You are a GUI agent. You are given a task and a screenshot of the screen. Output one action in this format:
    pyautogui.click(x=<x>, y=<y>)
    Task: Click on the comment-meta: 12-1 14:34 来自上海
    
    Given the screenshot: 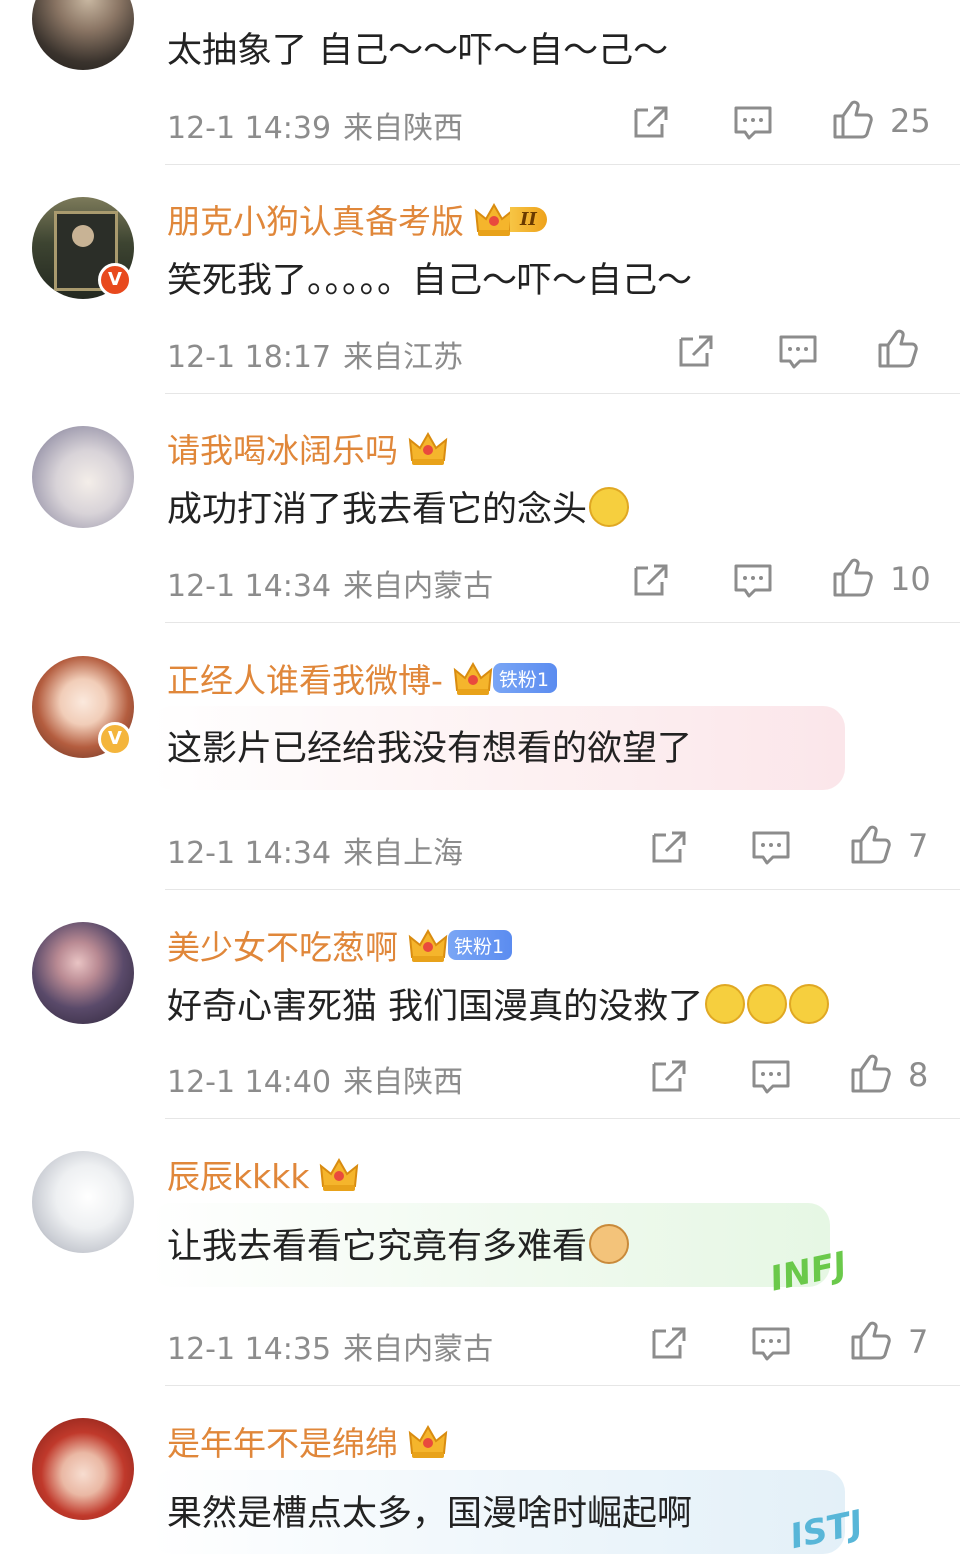 What is the action you would take?
    pyautogui.click(x=315, y=850)
    